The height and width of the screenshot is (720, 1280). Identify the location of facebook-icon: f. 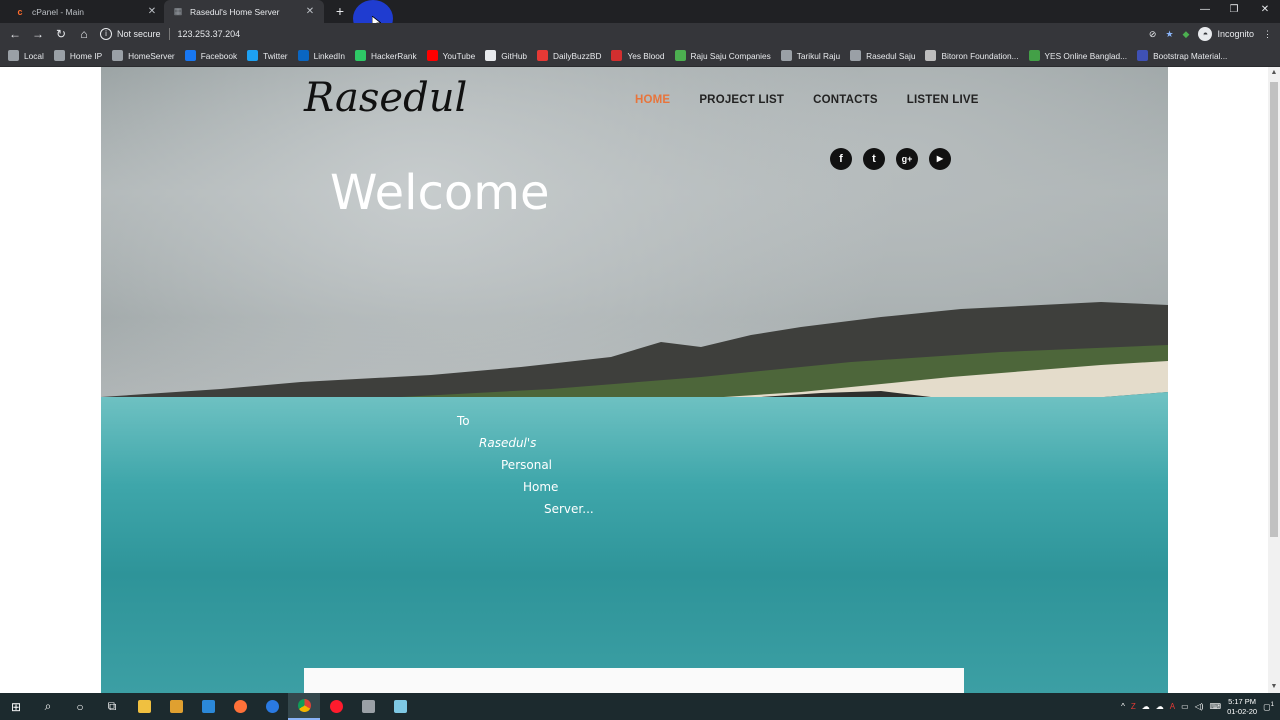
(841, 159).